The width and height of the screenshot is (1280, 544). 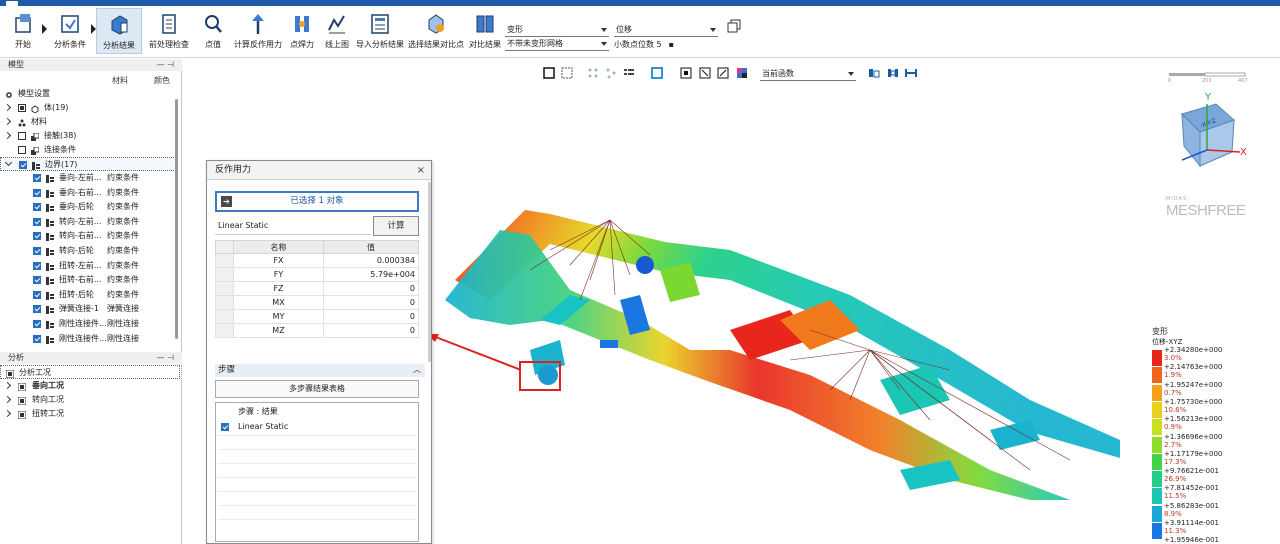 What do you see at coordinates (88, 193) in the screenshot?
I see `boundary-item: 垂向-右前... 约束条件` at bounding box center [88, 193].